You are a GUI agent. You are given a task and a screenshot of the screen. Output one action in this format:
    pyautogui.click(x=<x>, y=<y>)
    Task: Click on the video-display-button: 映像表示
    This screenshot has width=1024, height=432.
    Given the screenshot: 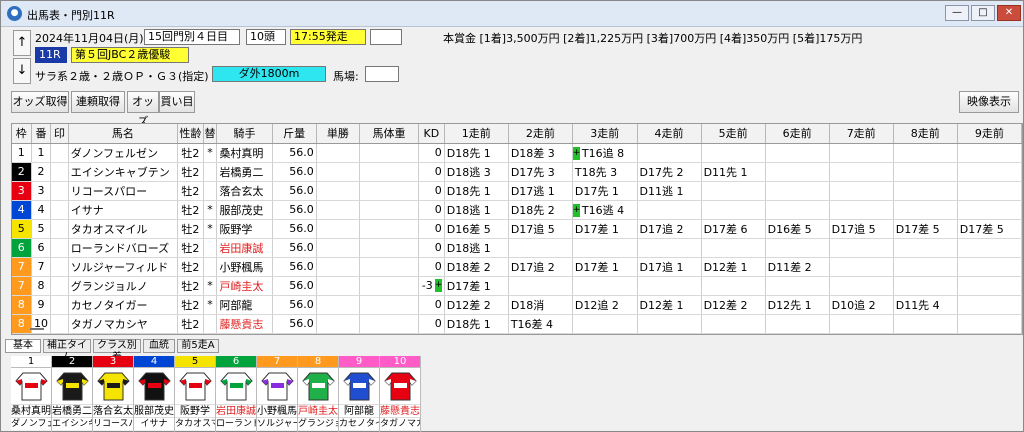 What is the action you would take?
    pyautogui.click(x=989, y=102)
    